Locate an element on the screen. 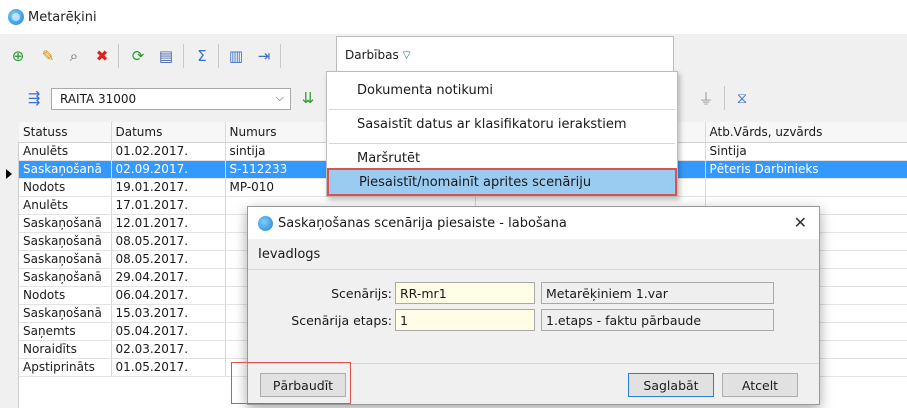 This screenshot has width=907, height=408. table-cell: Apstiprināts is located at coordinates (65, 367).